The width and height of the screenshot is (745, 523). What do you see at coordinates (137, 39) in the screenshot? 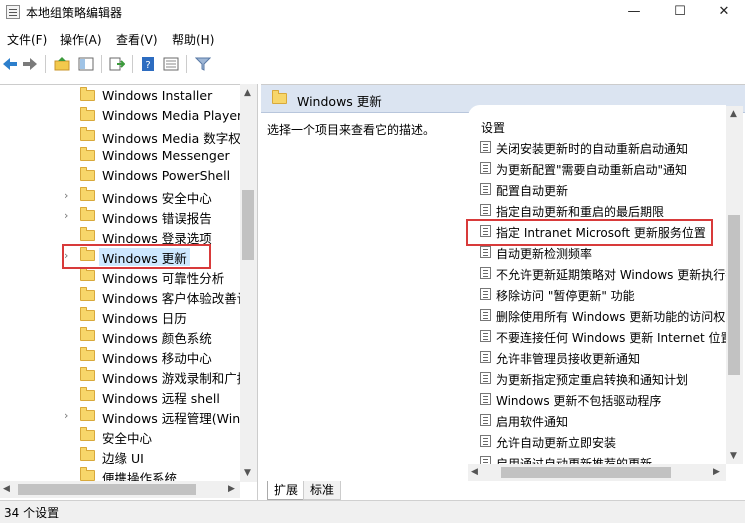
I see `menu-view: 查看(V)` at bounding box center [137, 39].